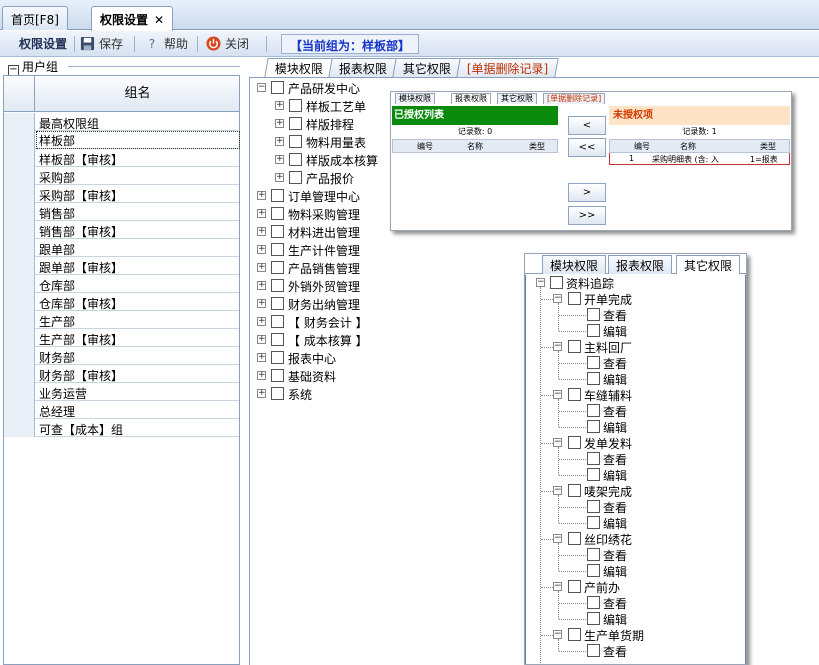 This screenshot has height=665, width=819. What do you see at coordinates (121, 392) in the screenshot?
I see `table-row: 业务运营` at bounding box center [121, 392].